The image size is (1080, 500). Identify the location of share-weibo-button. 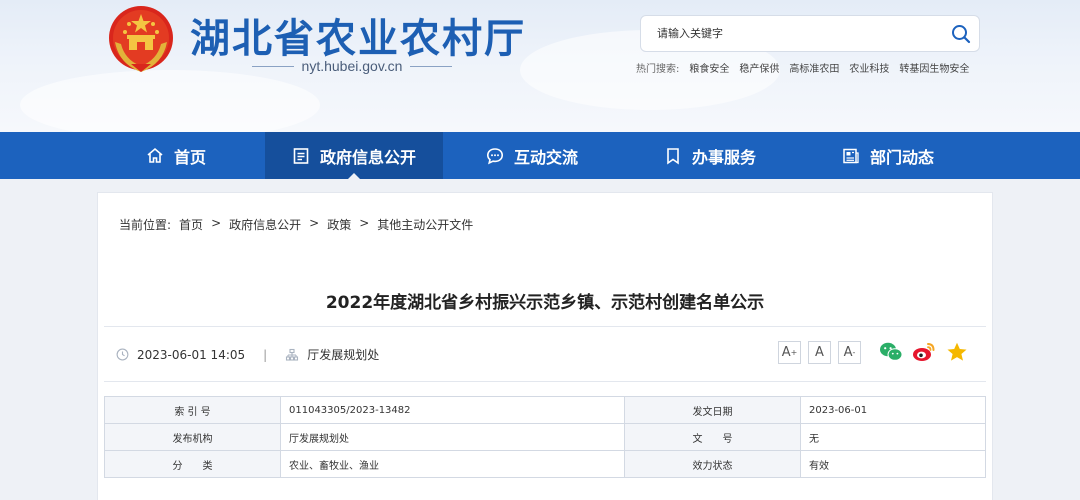
(924, 352).